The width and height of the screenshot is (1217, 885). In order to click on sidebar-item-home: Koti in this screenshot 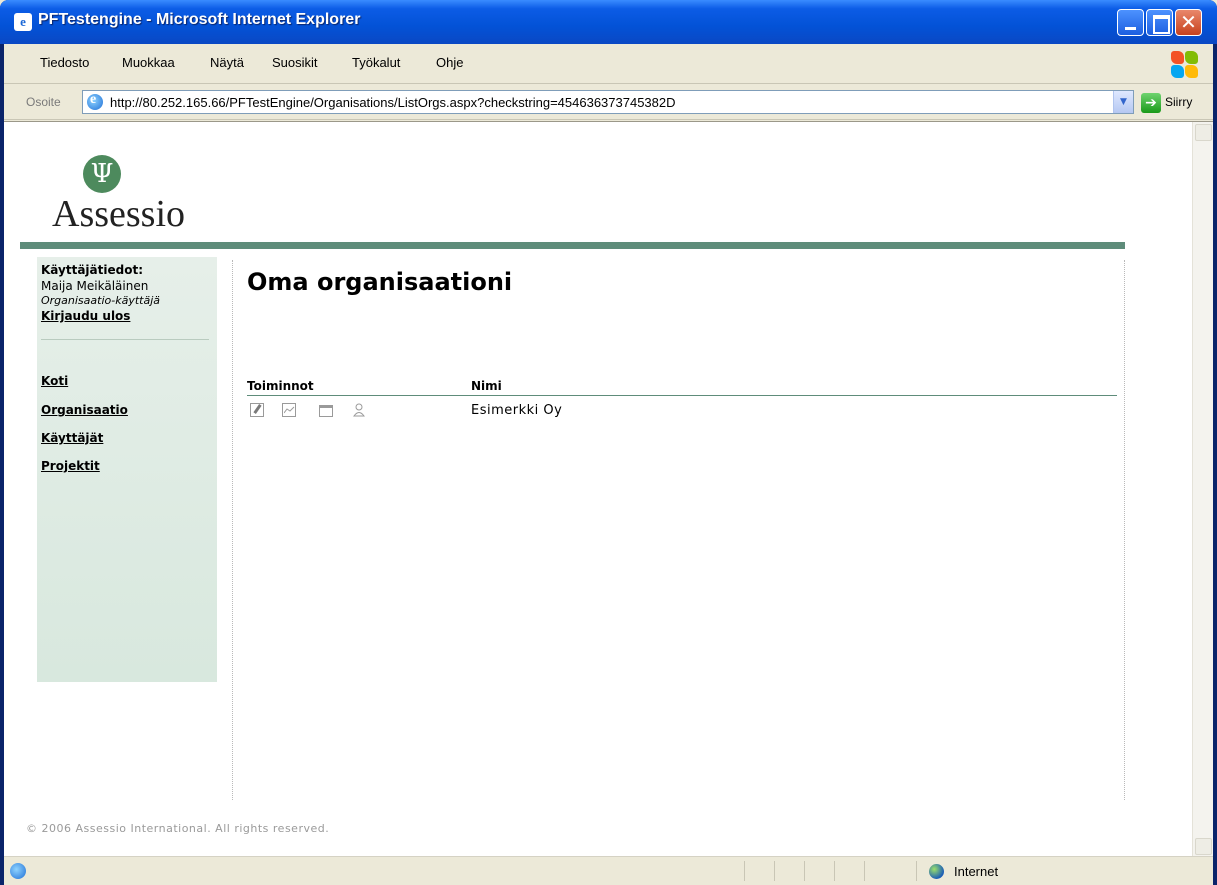, I will do `click(54, 381)`.